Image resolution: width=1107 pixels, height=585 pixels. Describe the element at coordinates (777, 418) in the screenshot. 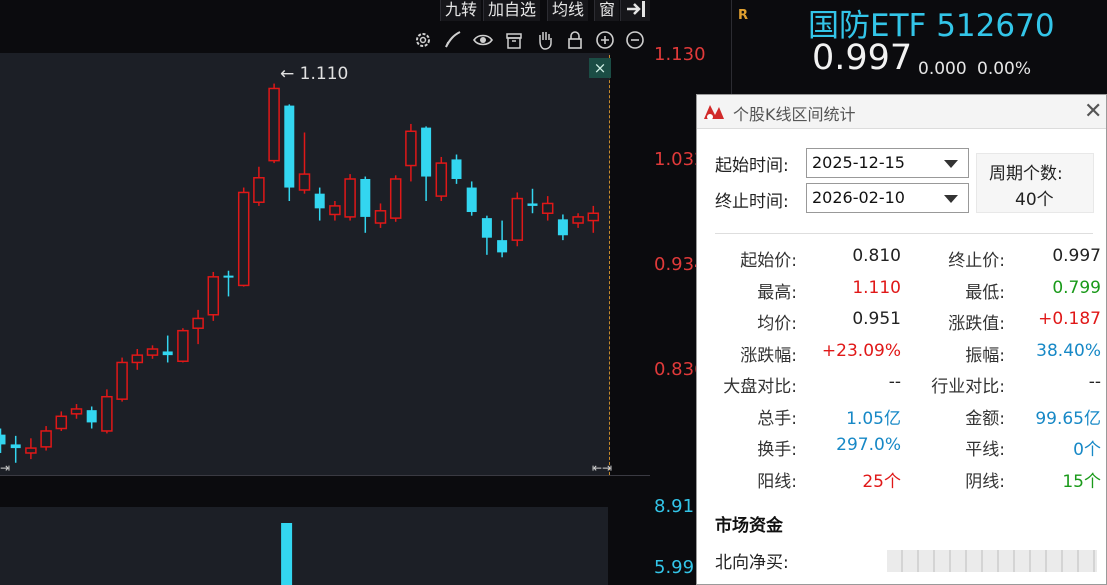

I see `stat-label: 总手:` at that location.